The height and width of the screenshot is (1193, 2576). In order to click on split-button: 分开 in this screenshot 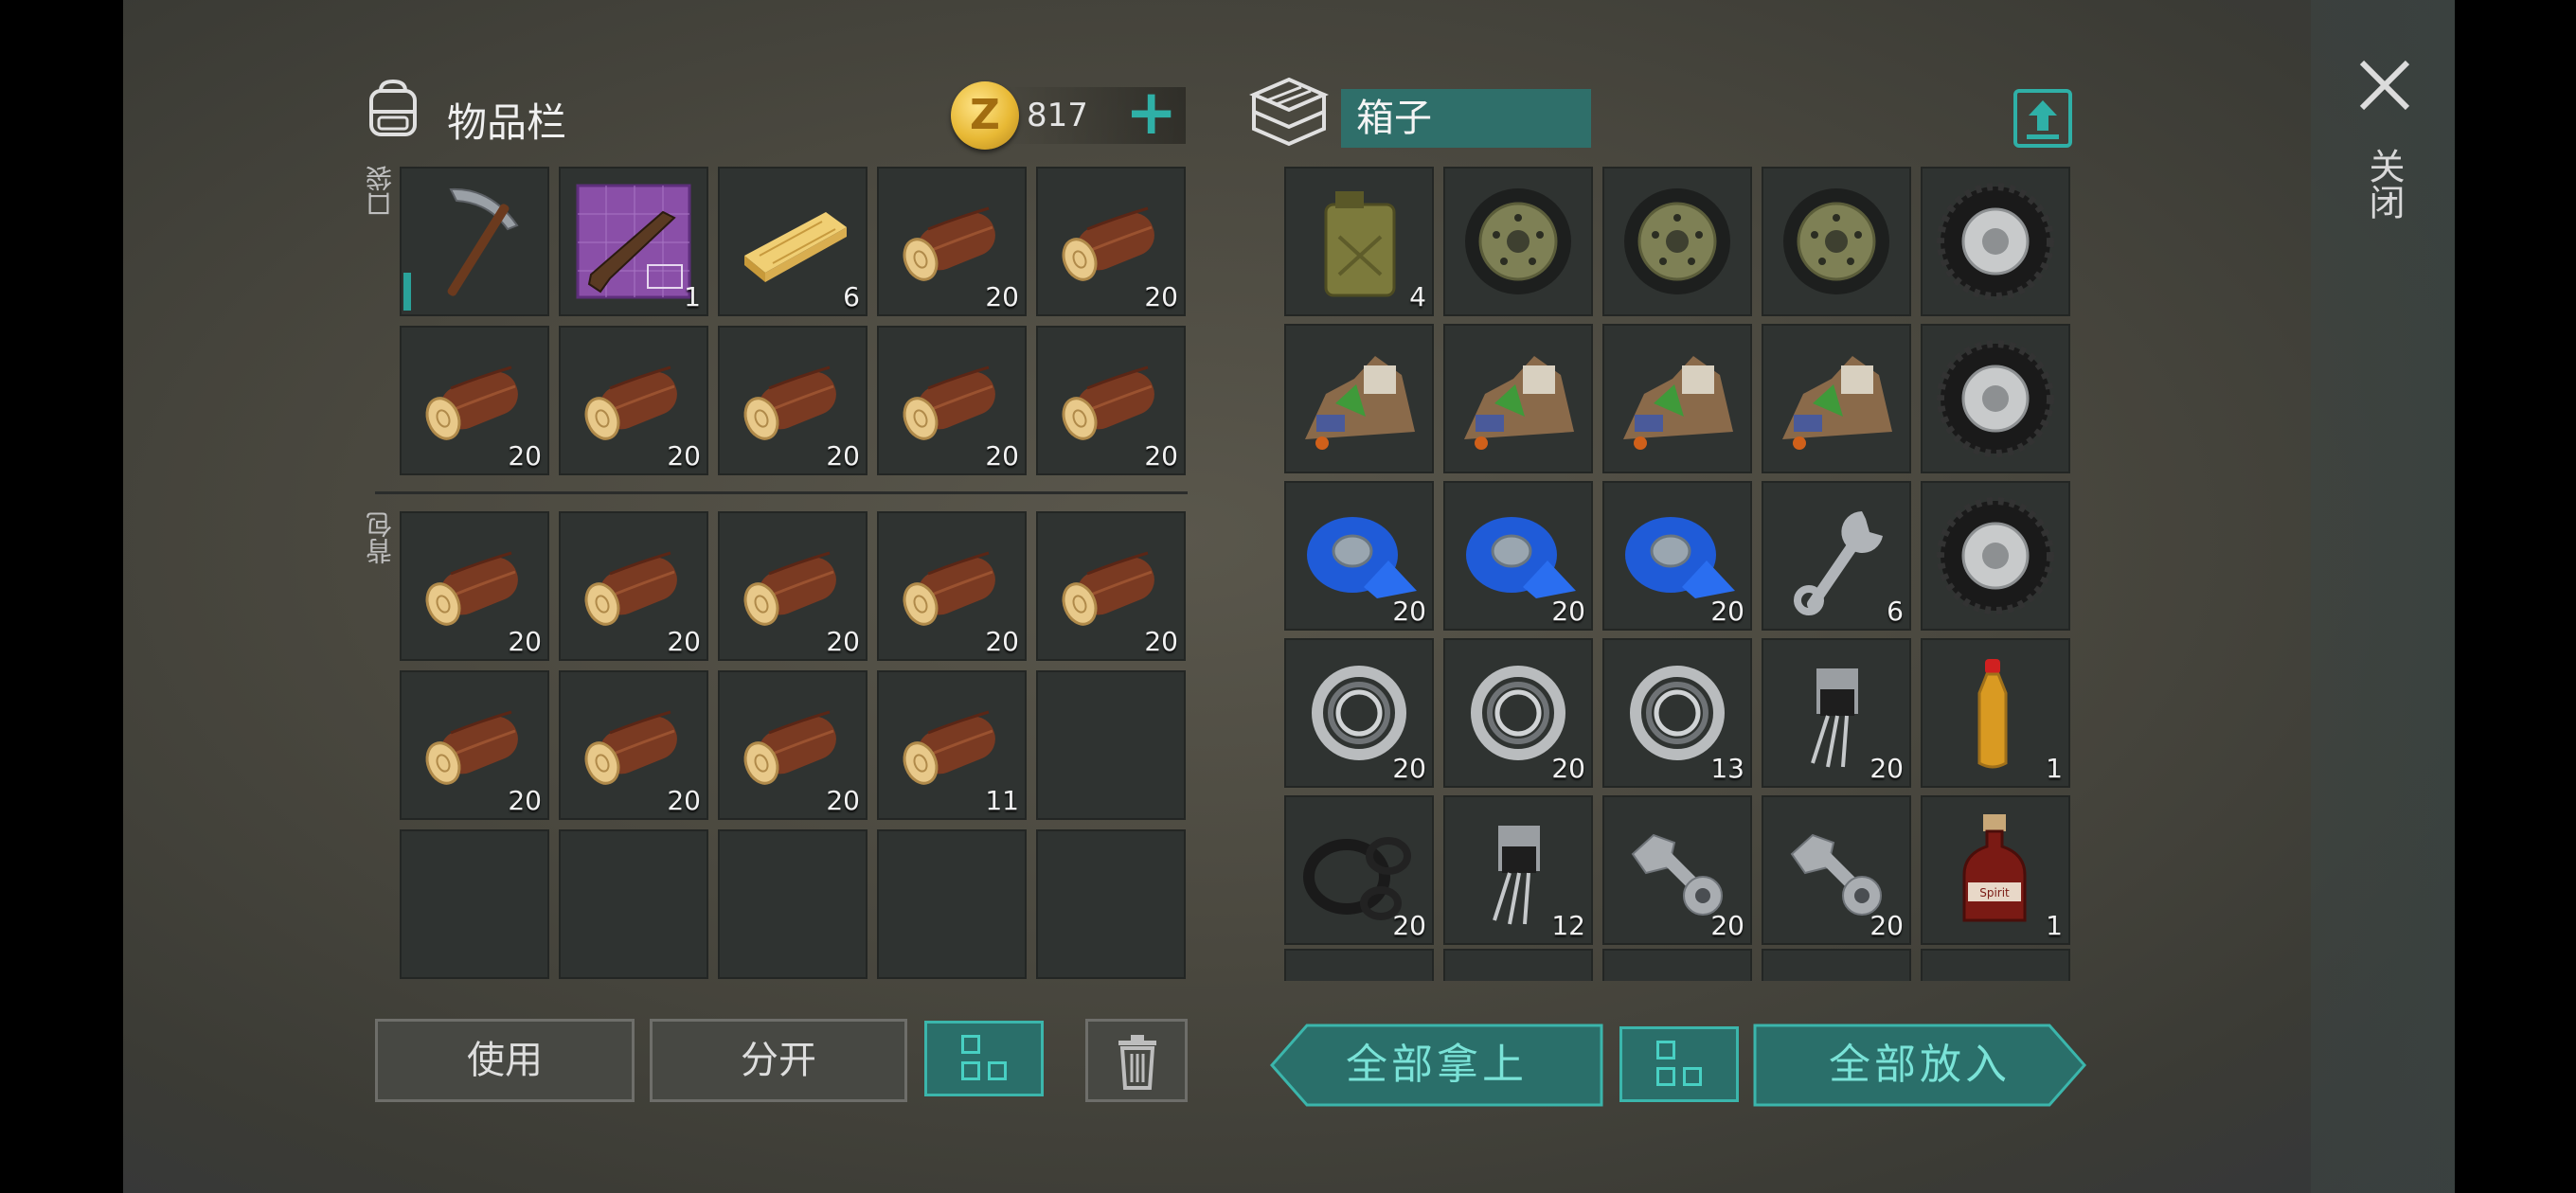, I will do `click(778, 1060)`.